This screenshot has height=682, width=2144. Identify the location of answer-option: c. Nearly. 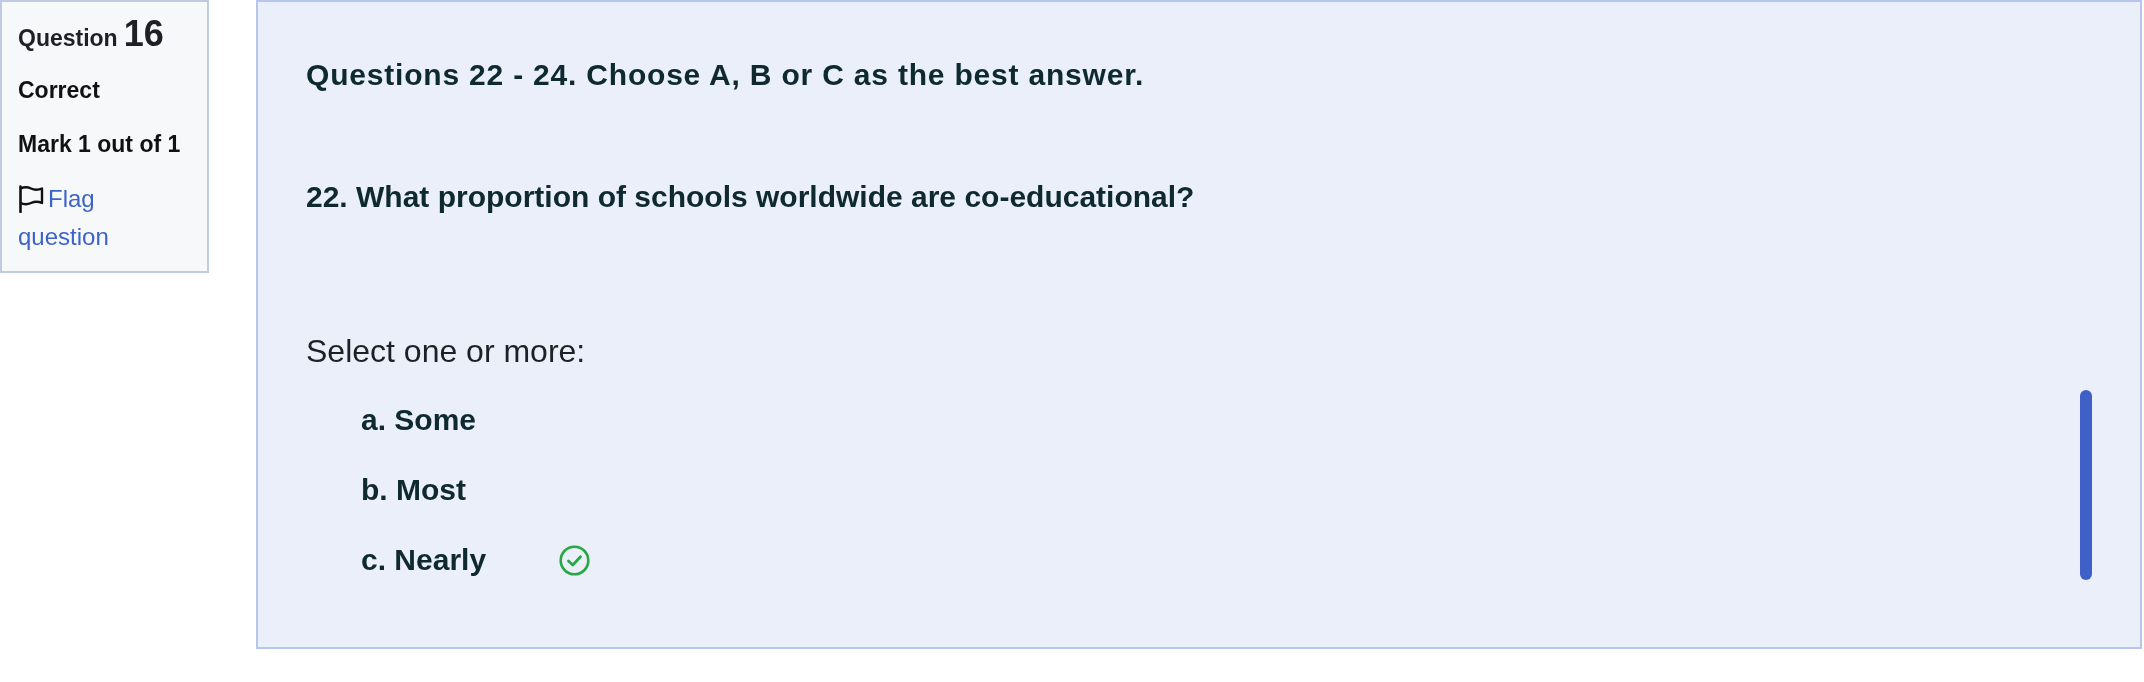
(460, 560).